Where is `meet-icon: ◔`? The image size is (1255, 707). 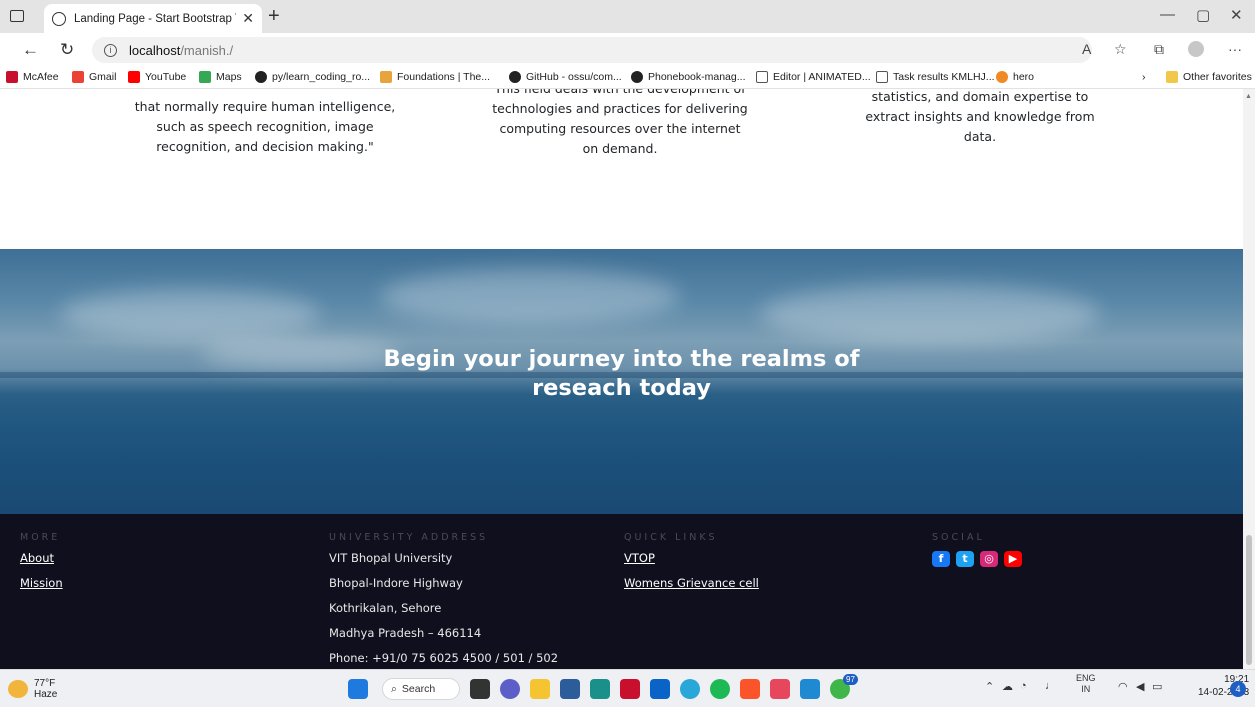 meet-icon: ◔ is located at coordinates (1023, 686).